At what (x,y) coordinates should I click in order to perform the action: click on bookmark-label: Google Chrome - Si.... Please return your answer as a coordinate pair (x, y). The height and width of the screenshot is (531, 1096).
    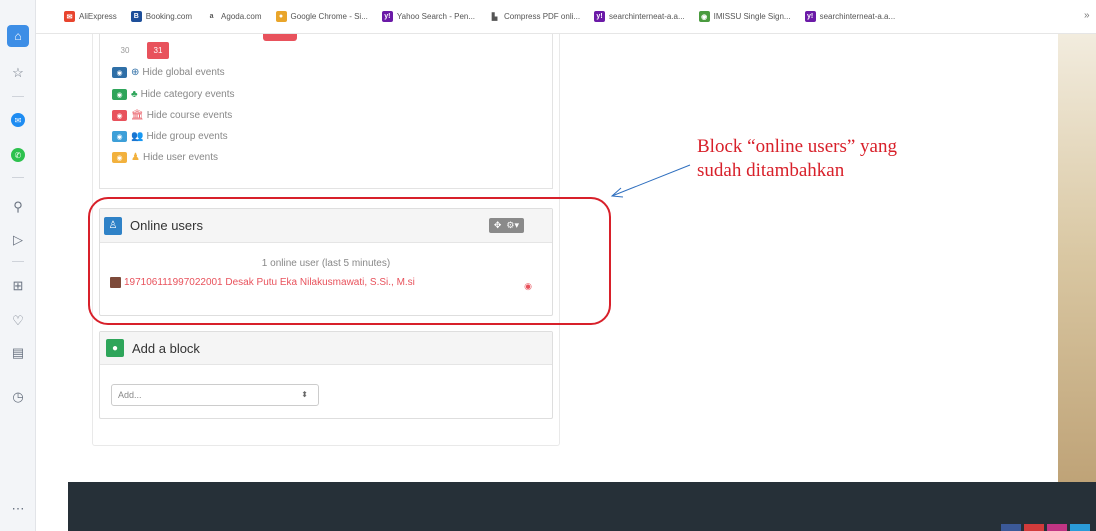
    Looking at the image, I should click on (329, 16).